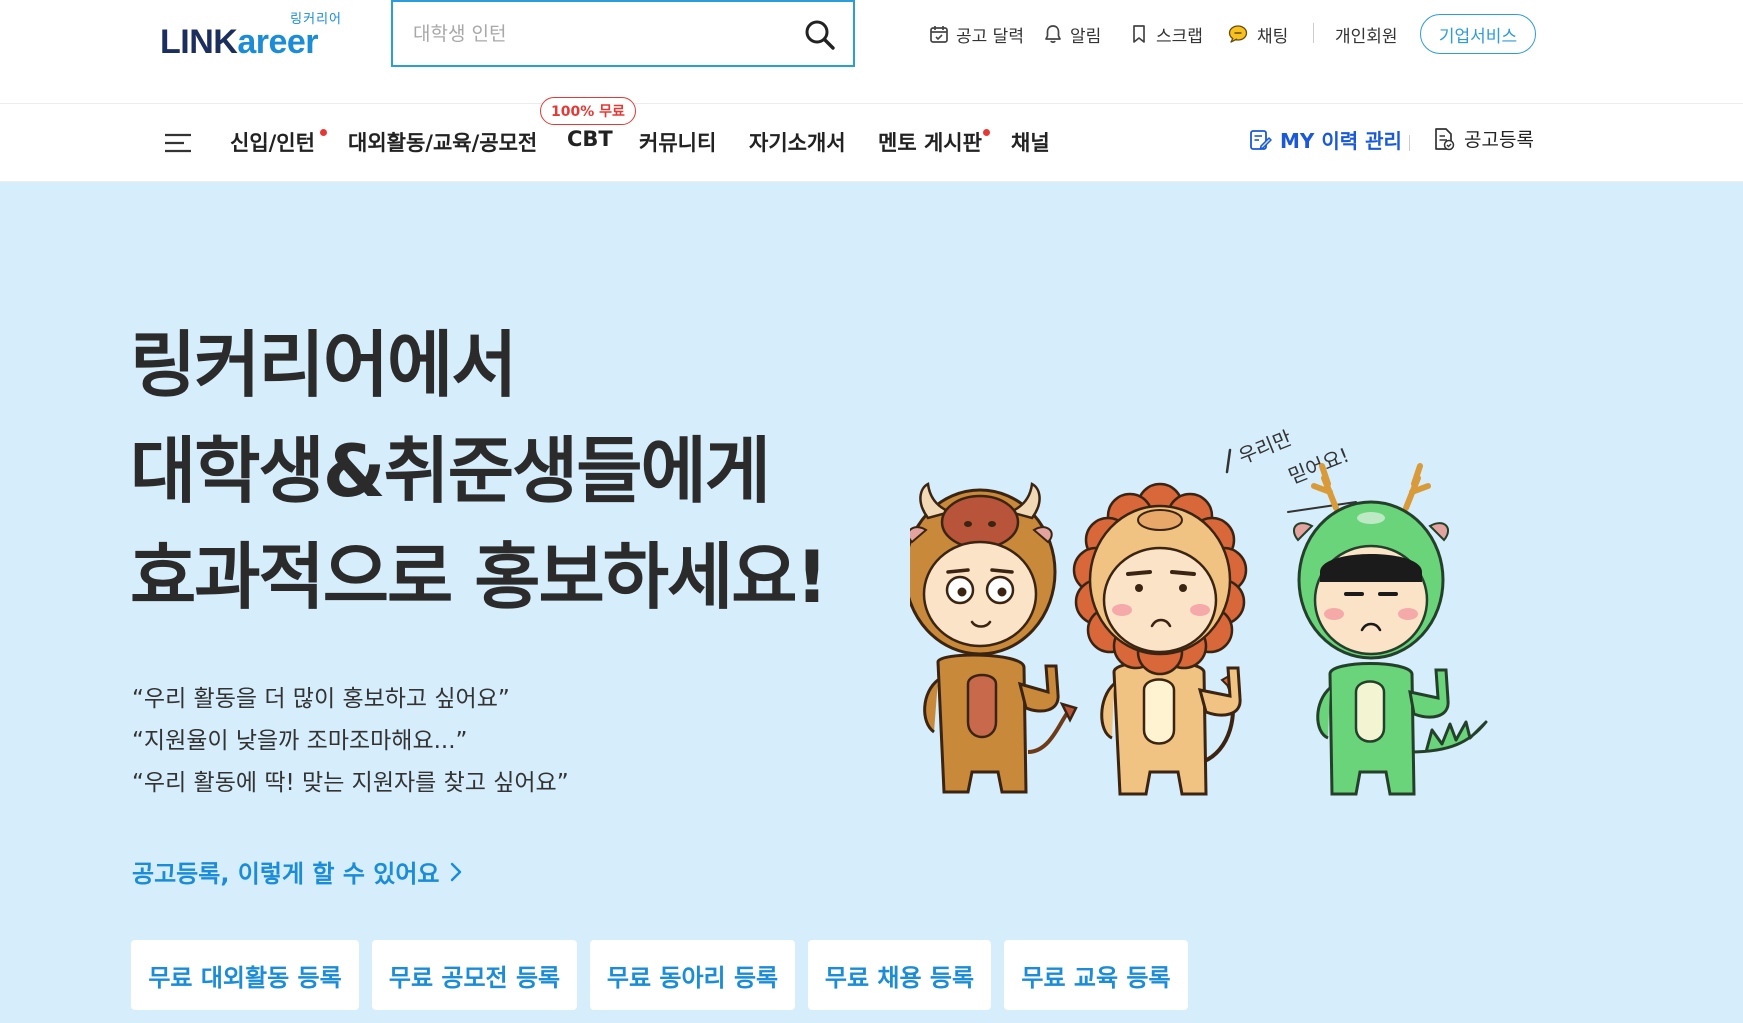 The height and width of the screenshot is (1023, 1743). I want to click on nav-divider, so click(1409, 143).